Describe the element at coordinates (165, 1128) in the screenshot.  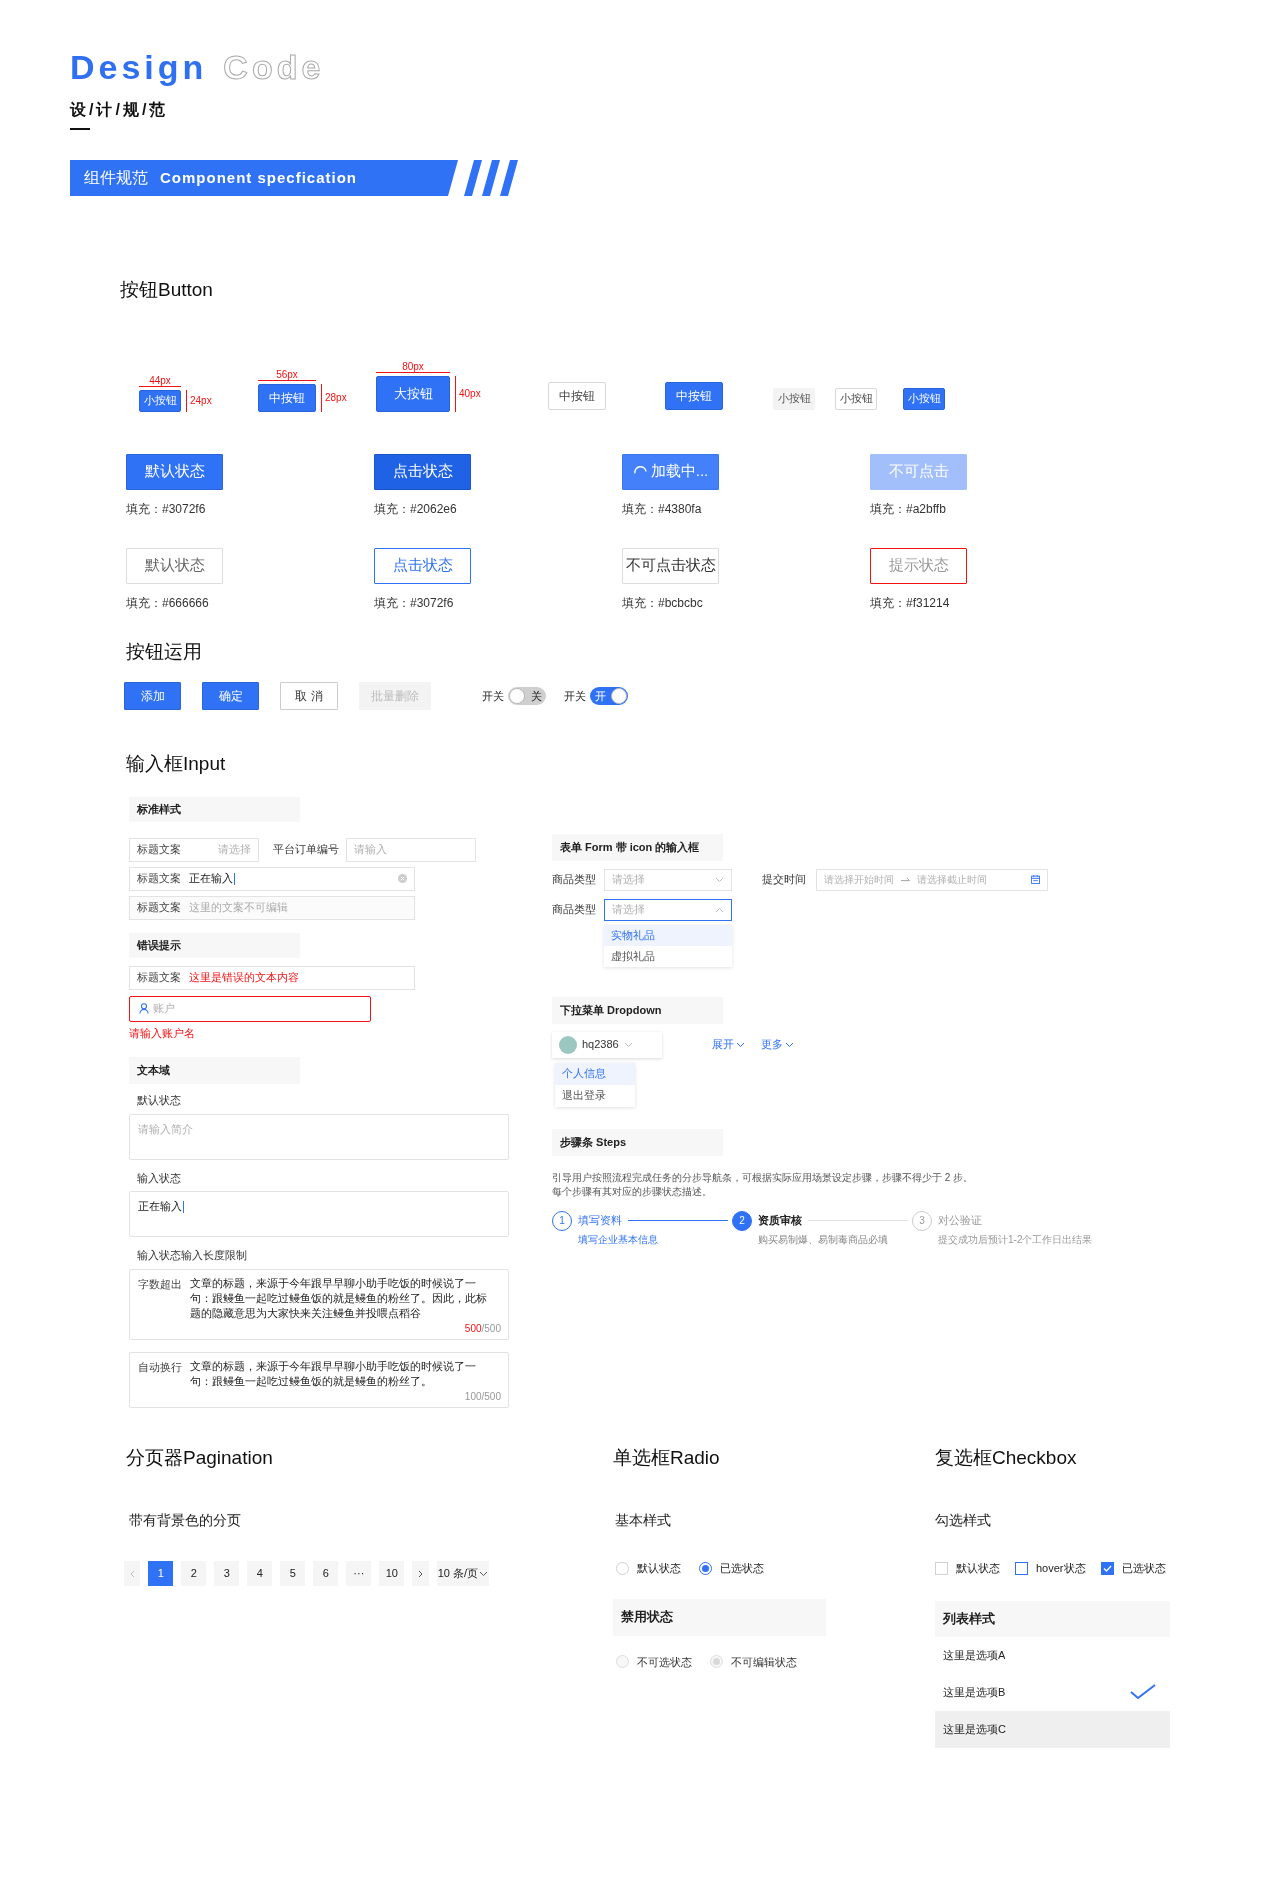
I see `placeholder-text: 请输入简介` at that location.